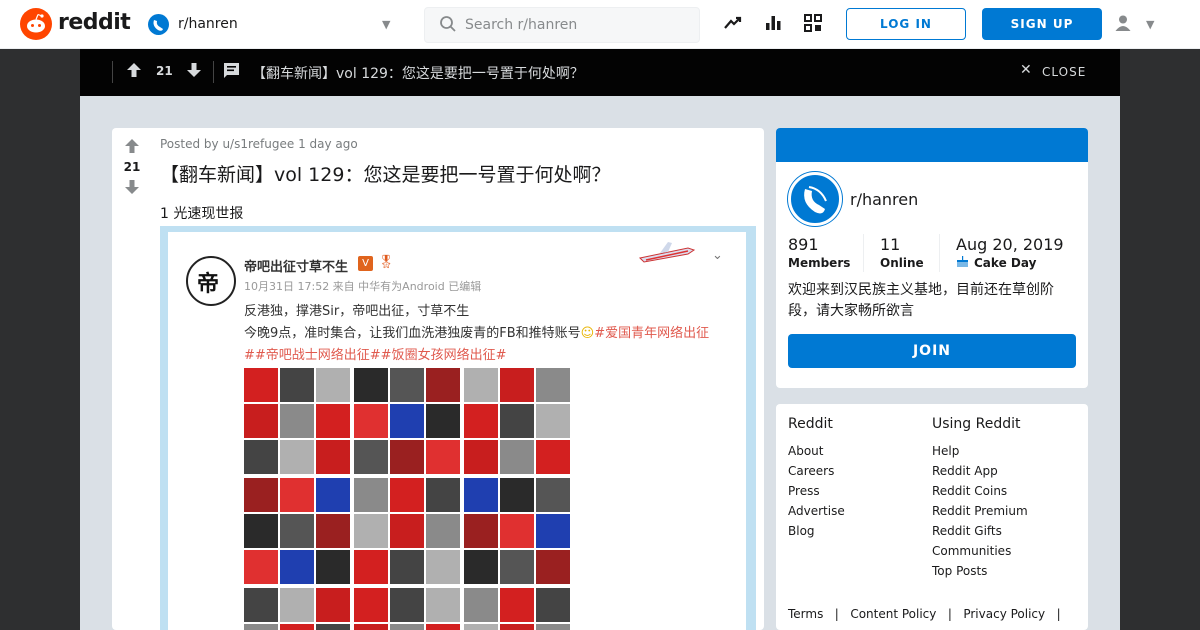  I want to click on footer-link-reddit-premium: Reddit Premium, so click(980, 511).